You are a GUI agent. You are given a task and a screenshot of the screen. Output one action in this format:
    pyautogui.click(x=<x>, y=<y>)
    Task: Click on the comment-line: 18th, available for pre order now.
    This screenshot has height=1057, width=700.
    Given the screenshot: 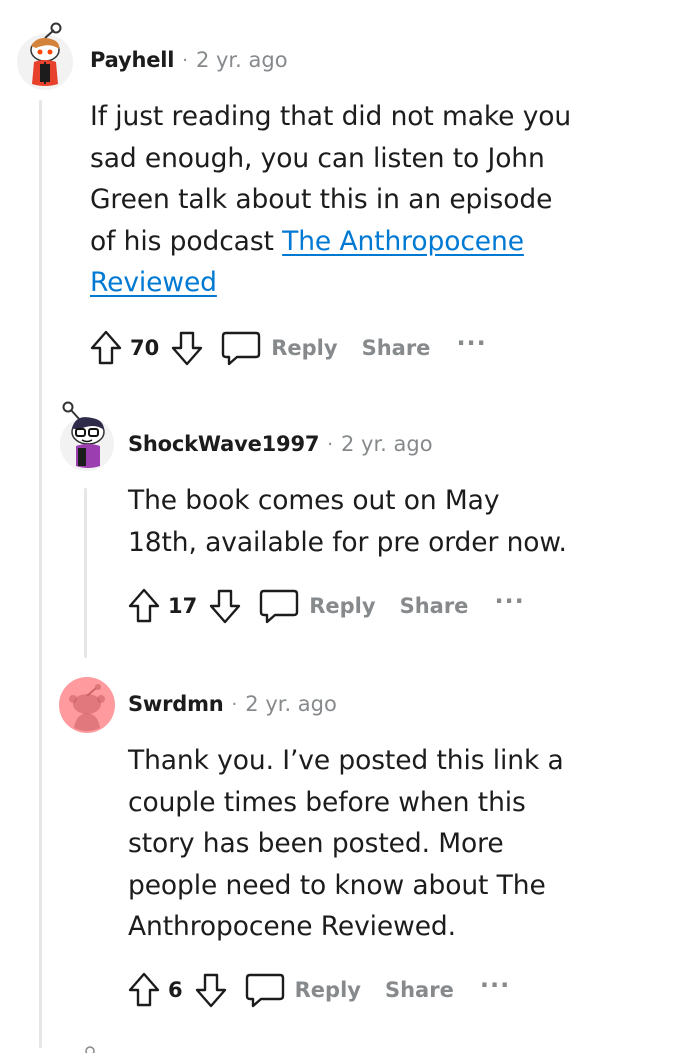 What is the action you would take?
    pyautogui.click(x=347, y=542)
    